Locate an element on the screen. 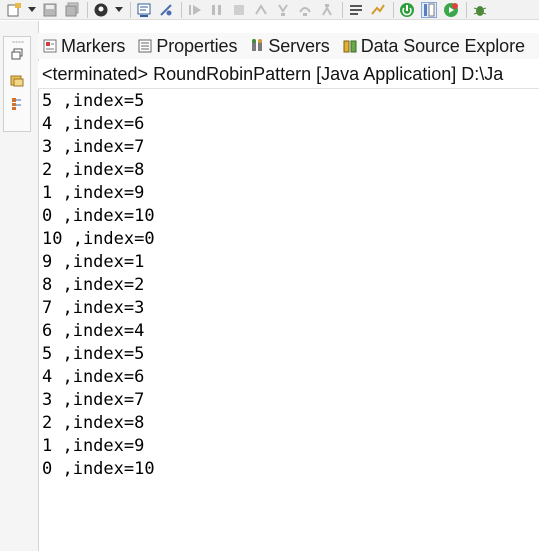 The image size is (539, 551). tab-label: Data Source Explore is located at coordinates (442, 45).